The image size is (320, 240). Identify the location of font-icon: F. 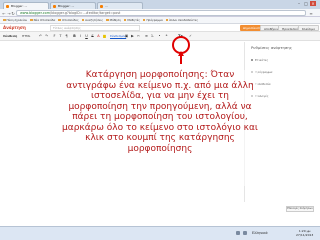
(54, 36).